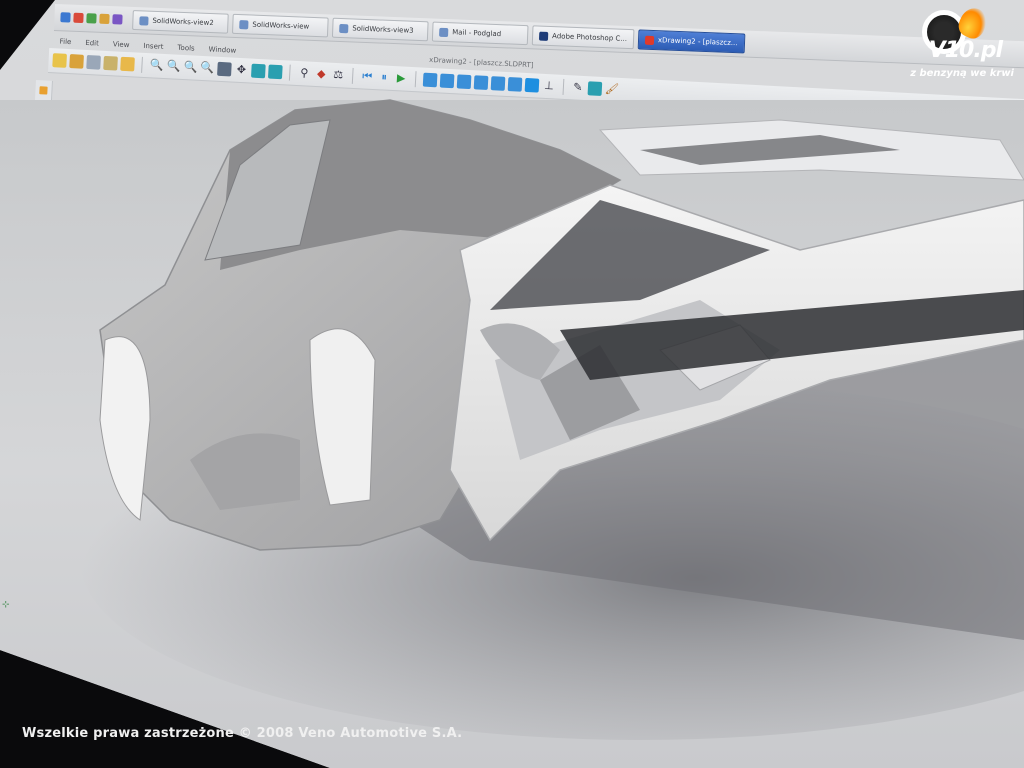 The image size is (1024, 768). I want to click on logo-text: V10.pl, so click(965, 50).